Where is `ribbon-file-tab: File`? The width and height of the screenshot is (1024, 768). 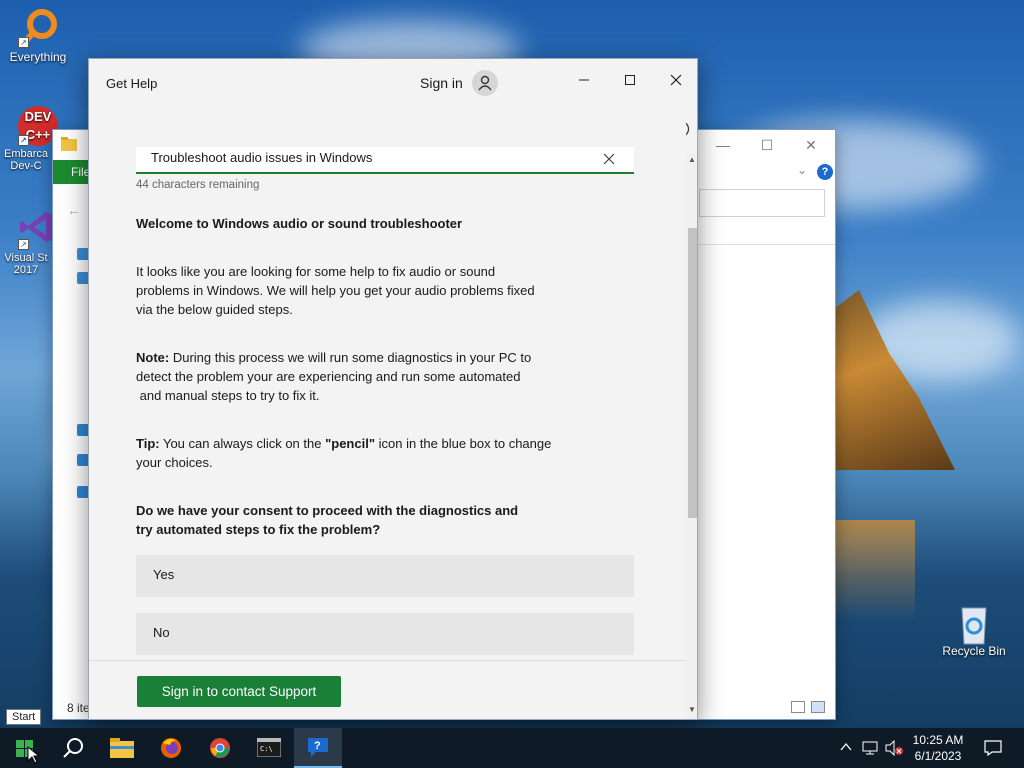 ribbon-file-tab: File is located at coordinates (73, 172).